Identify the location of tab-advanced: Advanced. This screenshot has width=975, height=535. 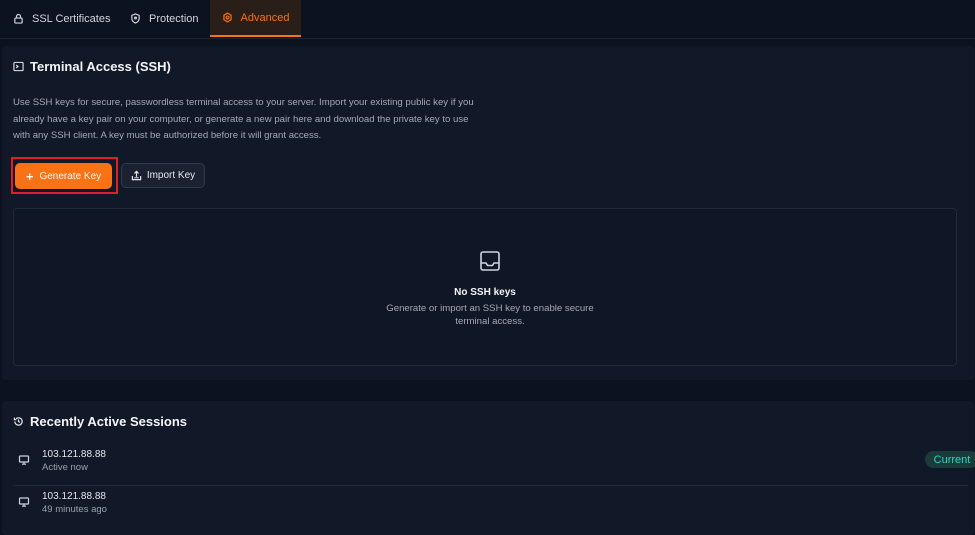
(255, 18).